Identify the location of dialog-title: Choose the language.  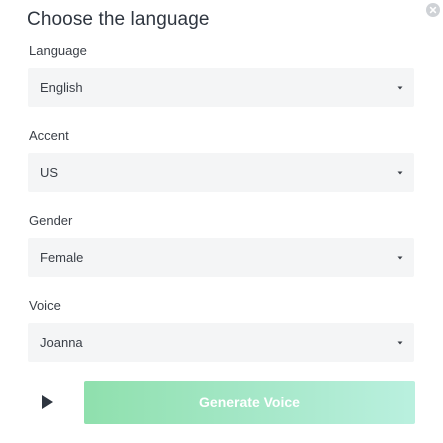
(118, 19).